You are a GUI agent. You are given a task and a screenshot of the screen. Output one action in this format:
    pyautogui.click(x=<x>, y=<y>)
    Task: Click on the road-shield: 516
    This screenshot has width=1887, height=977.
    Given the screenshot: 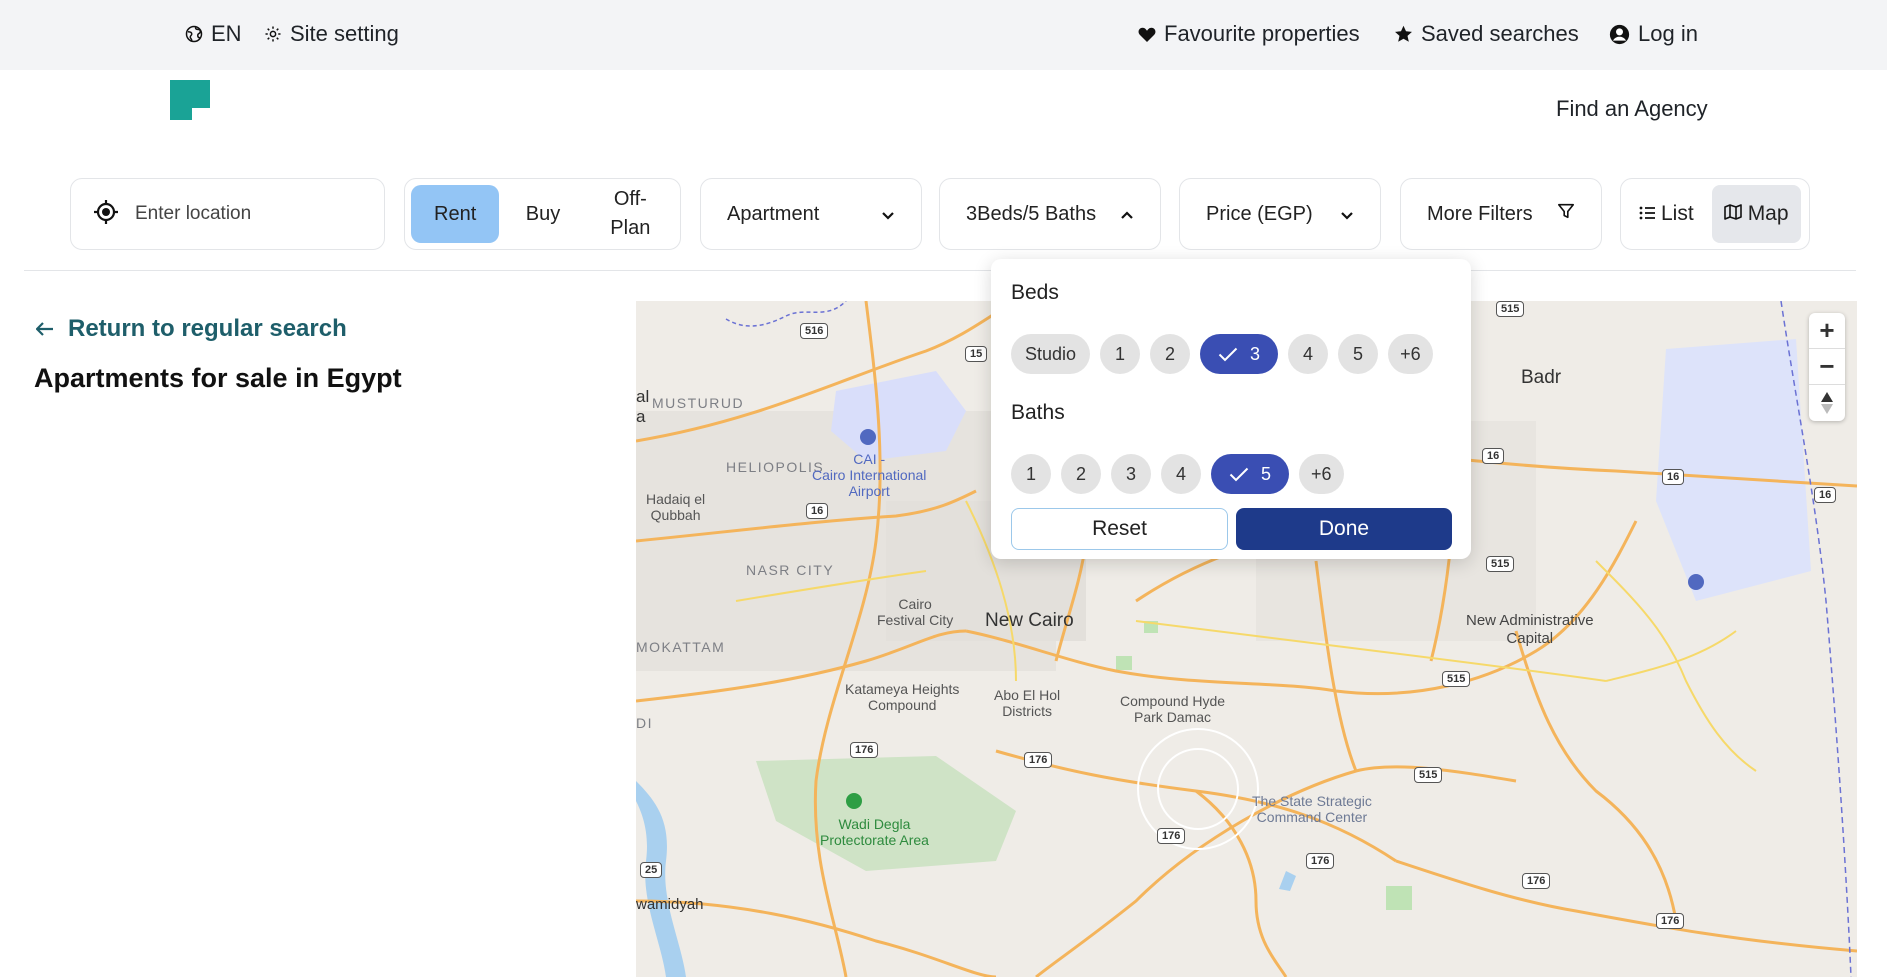 What is the action you would take?
    pyautogui.click(x=814, y=331)
    